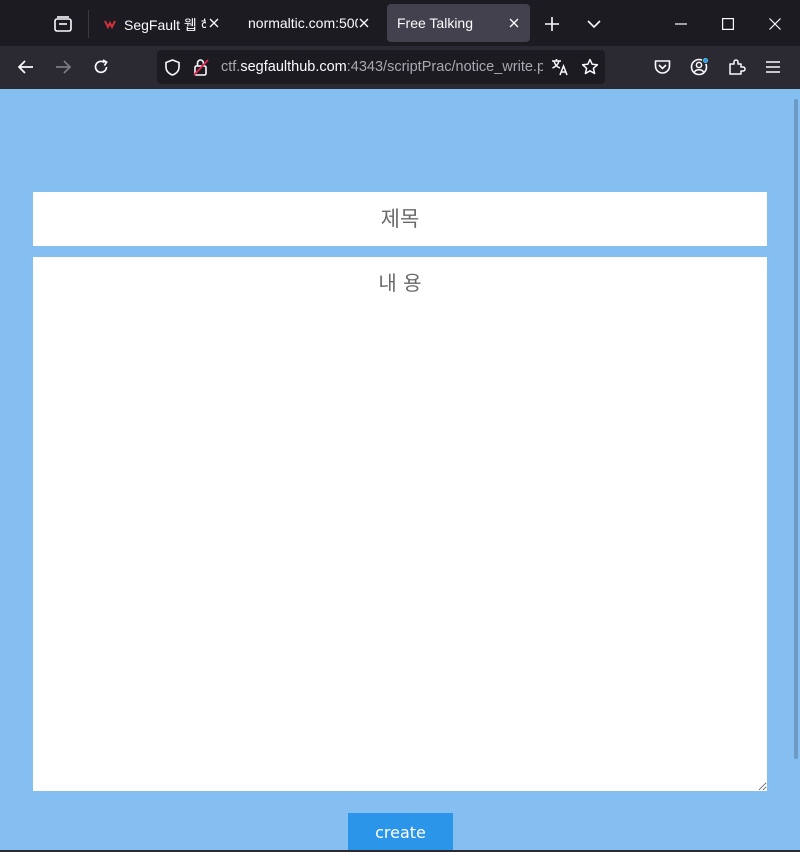  What do you see at coordinates (700, 67) in the screenshot?
I see `account-icon` at bounding box center [700, 67].